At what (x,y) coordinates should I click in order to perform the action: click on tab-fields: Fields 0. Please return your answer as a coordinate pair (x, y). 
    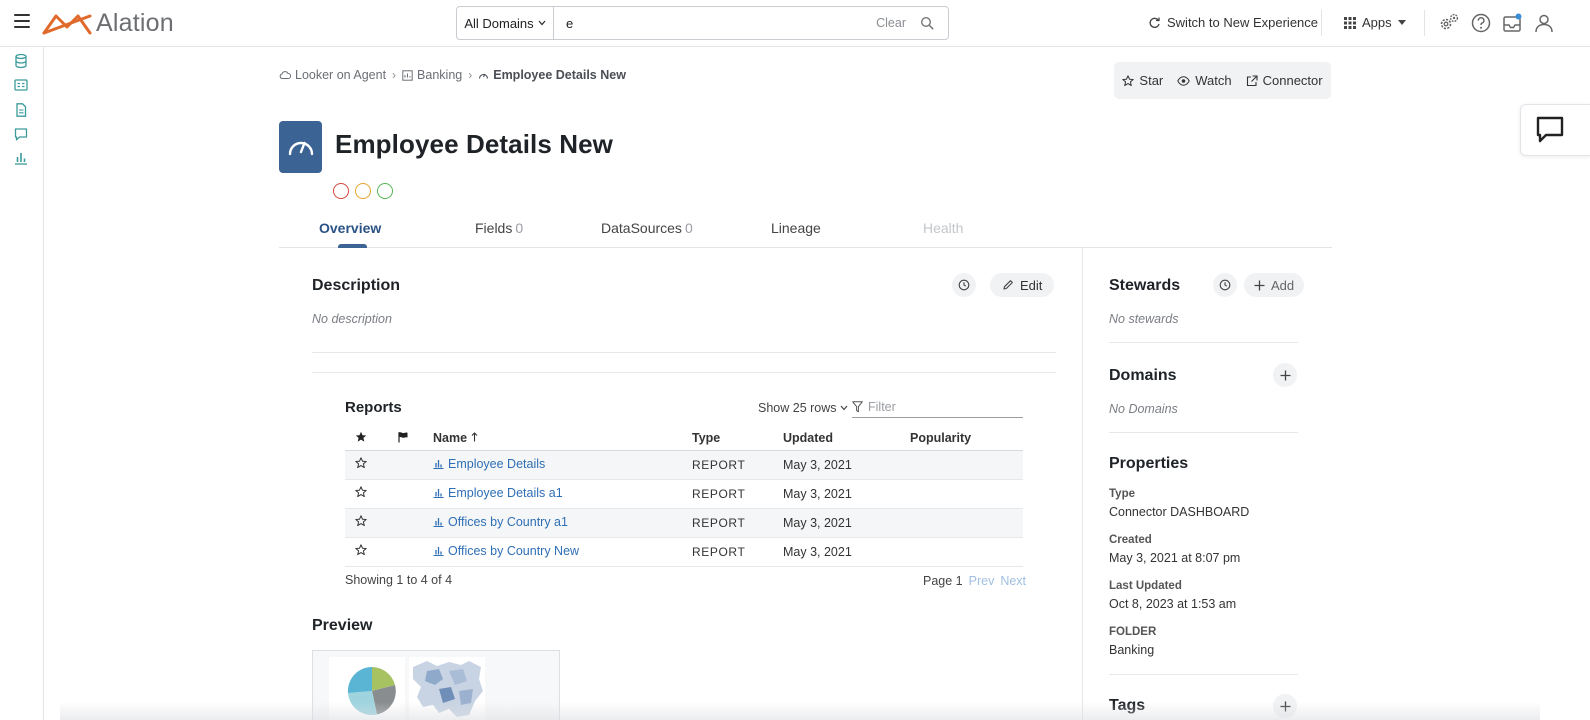
    Looking at the image, I should click on (499, 228).